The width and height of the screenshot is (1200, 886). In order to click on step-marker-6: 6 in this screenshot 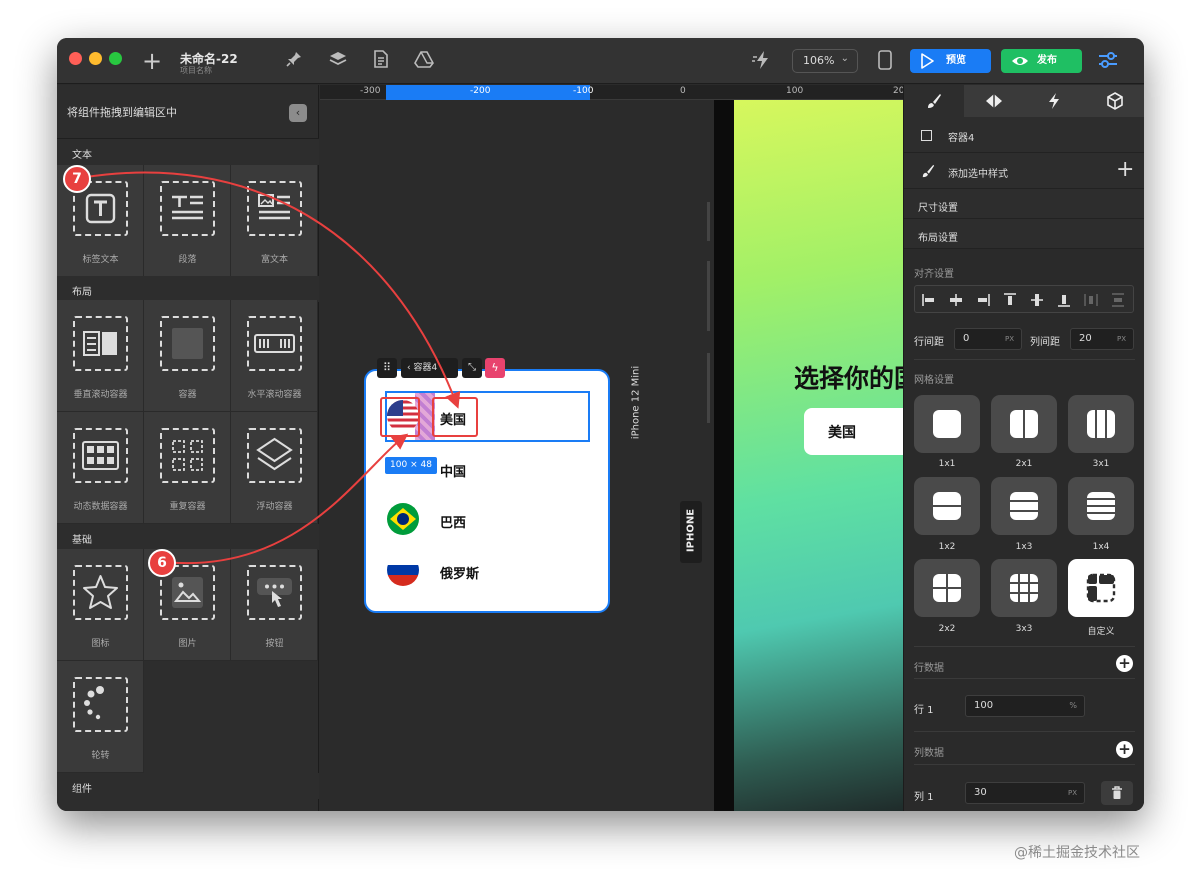, I will do `click(162, 563)`.